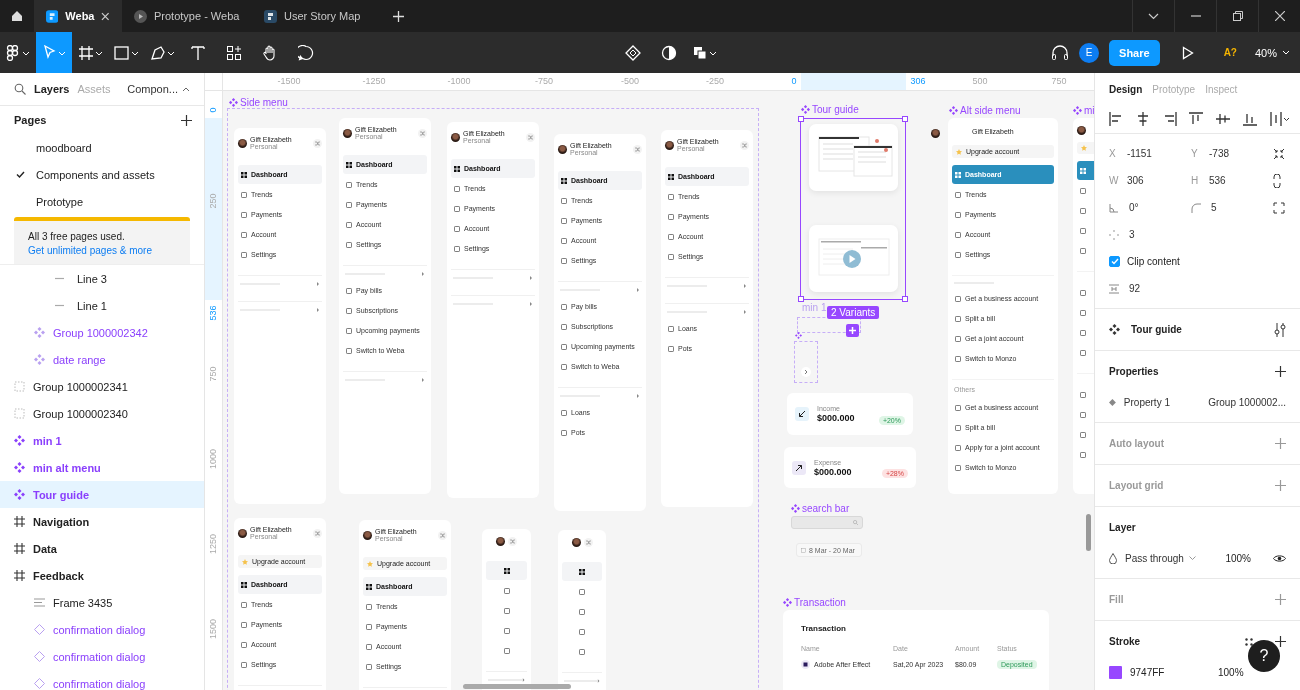 The height and width of the screenshot is (690, 1300). Describe the element at coordinates (102, 250) in the screenshot. I see `upgrade-link: Get unlimited pages & more` at that location.